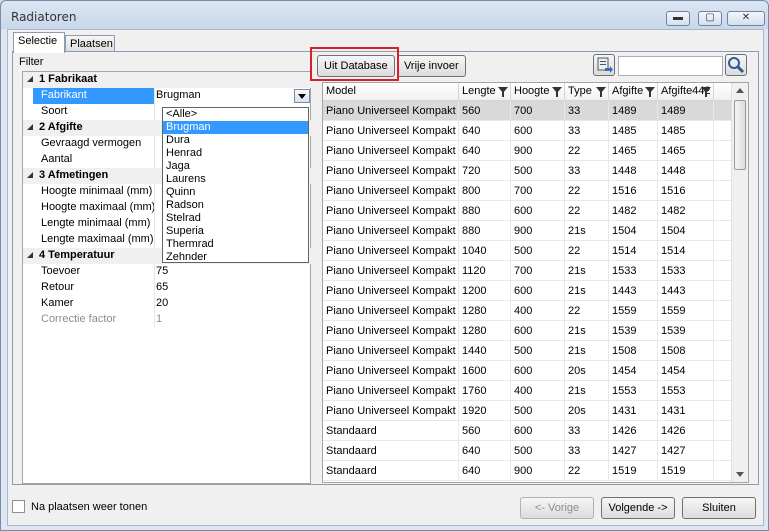  I want to click on property-label: Kamer, so click(57, 303).